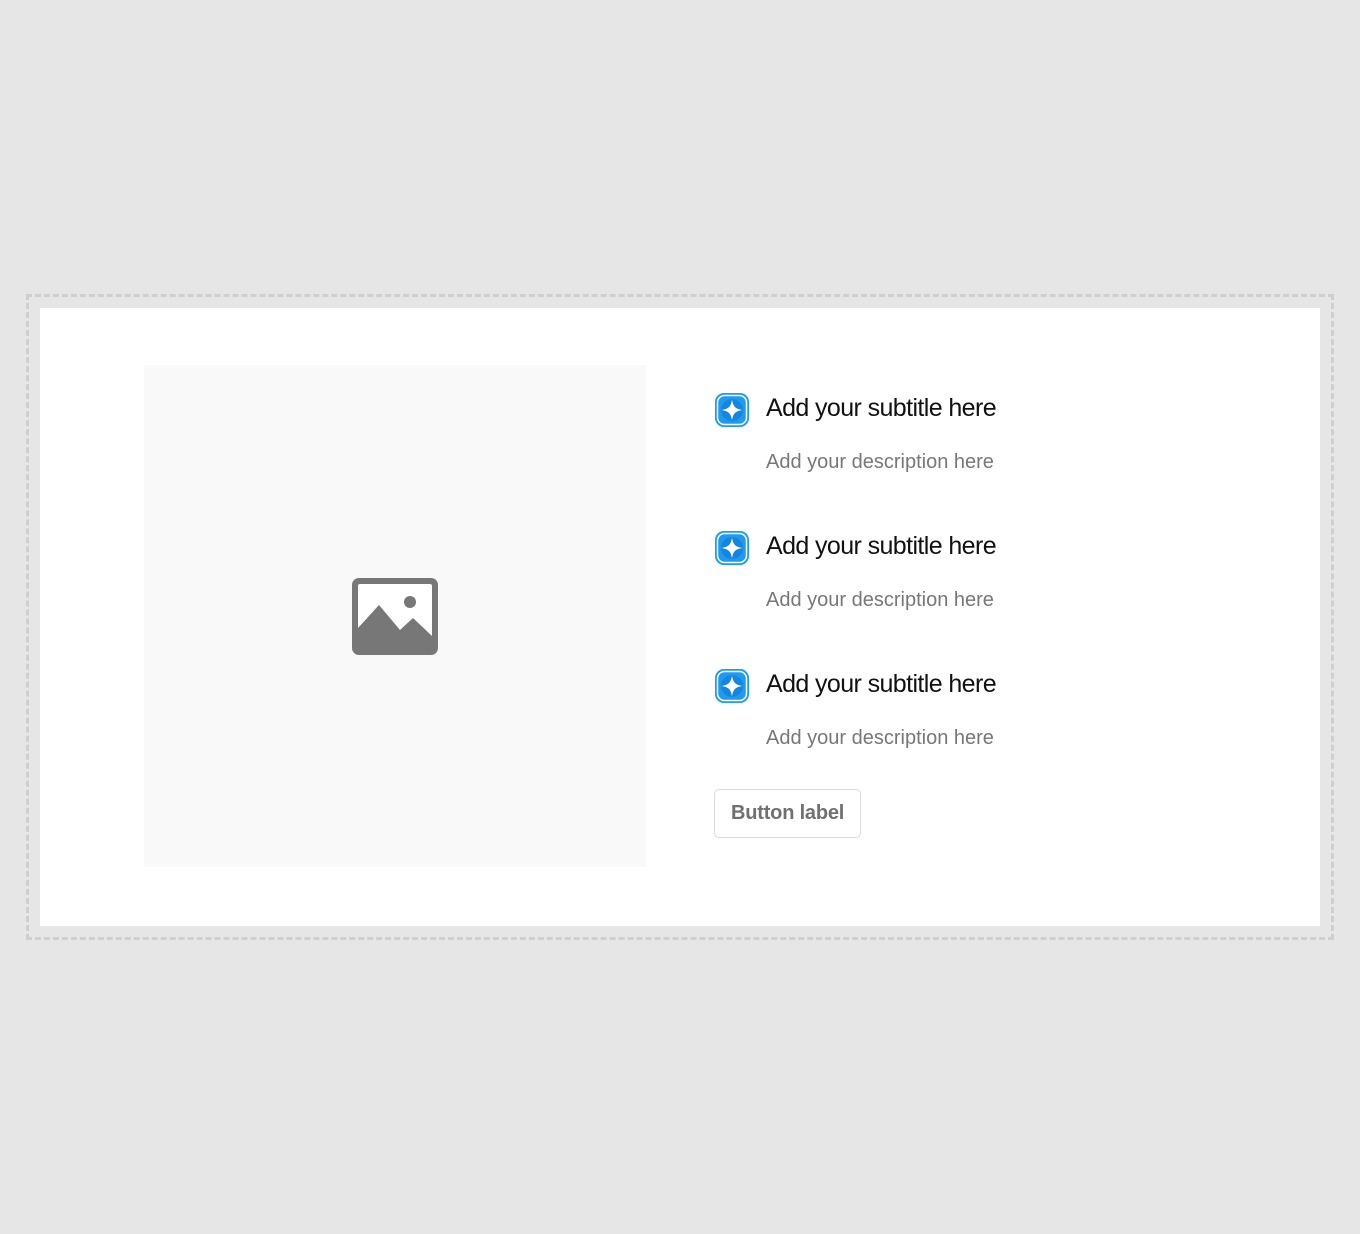 Image resolution: width=1360 pixels, height=1234 pixels. What do you see at coordinates (788, 813) in the screenshot?
I see `primary-button: Button label` at bounding box center [788, 813].